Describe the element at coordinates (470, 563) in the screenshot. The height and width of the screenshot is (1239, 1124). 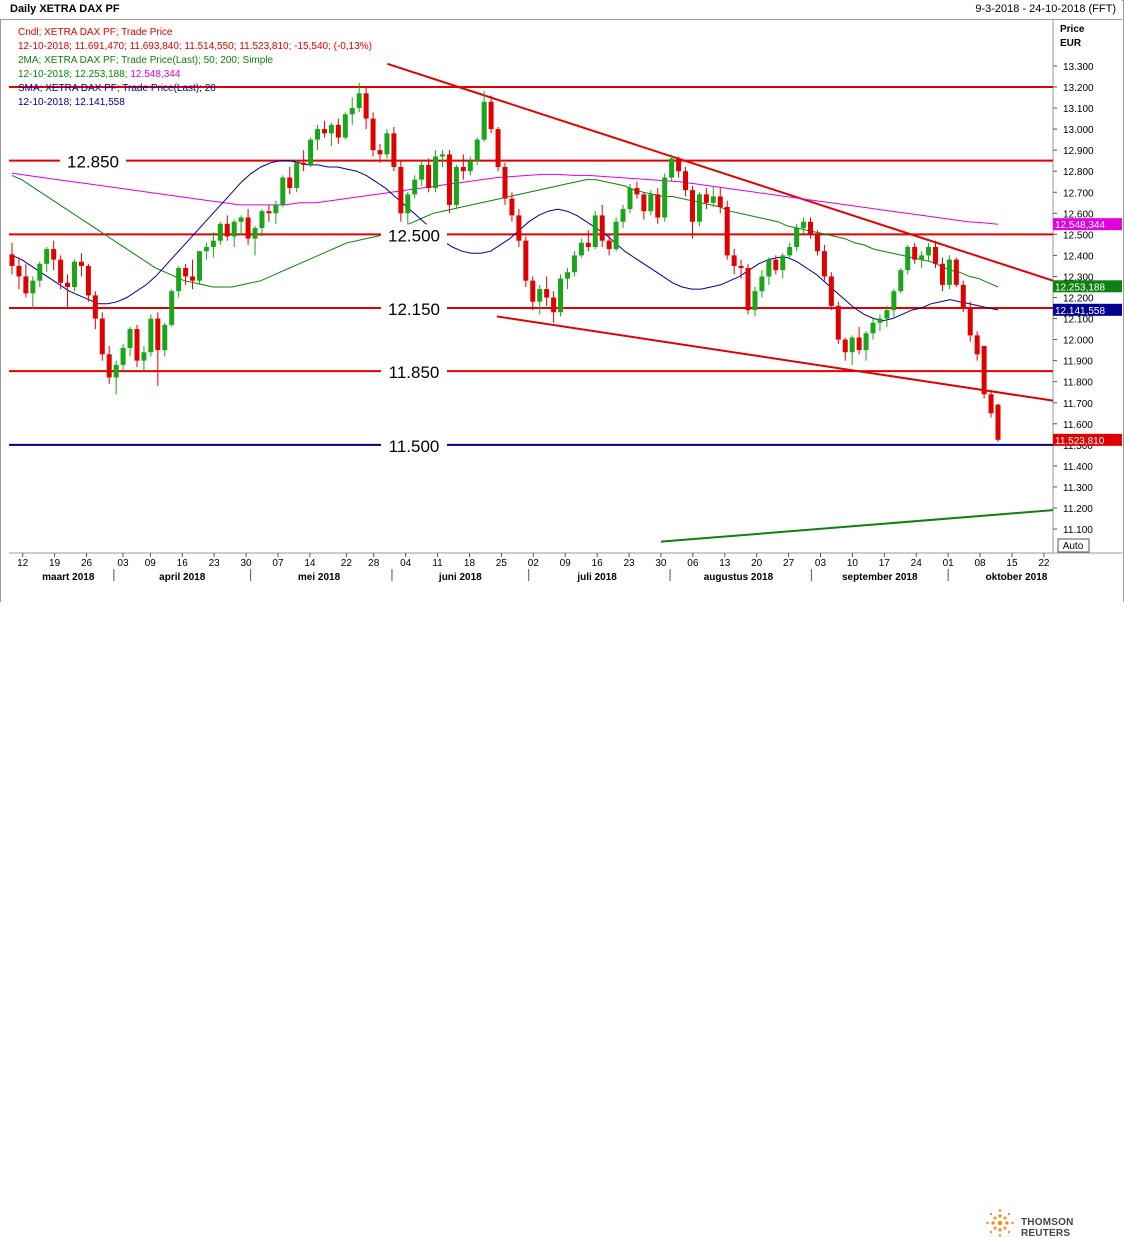
I see `x-tick-label: 18` at that location.